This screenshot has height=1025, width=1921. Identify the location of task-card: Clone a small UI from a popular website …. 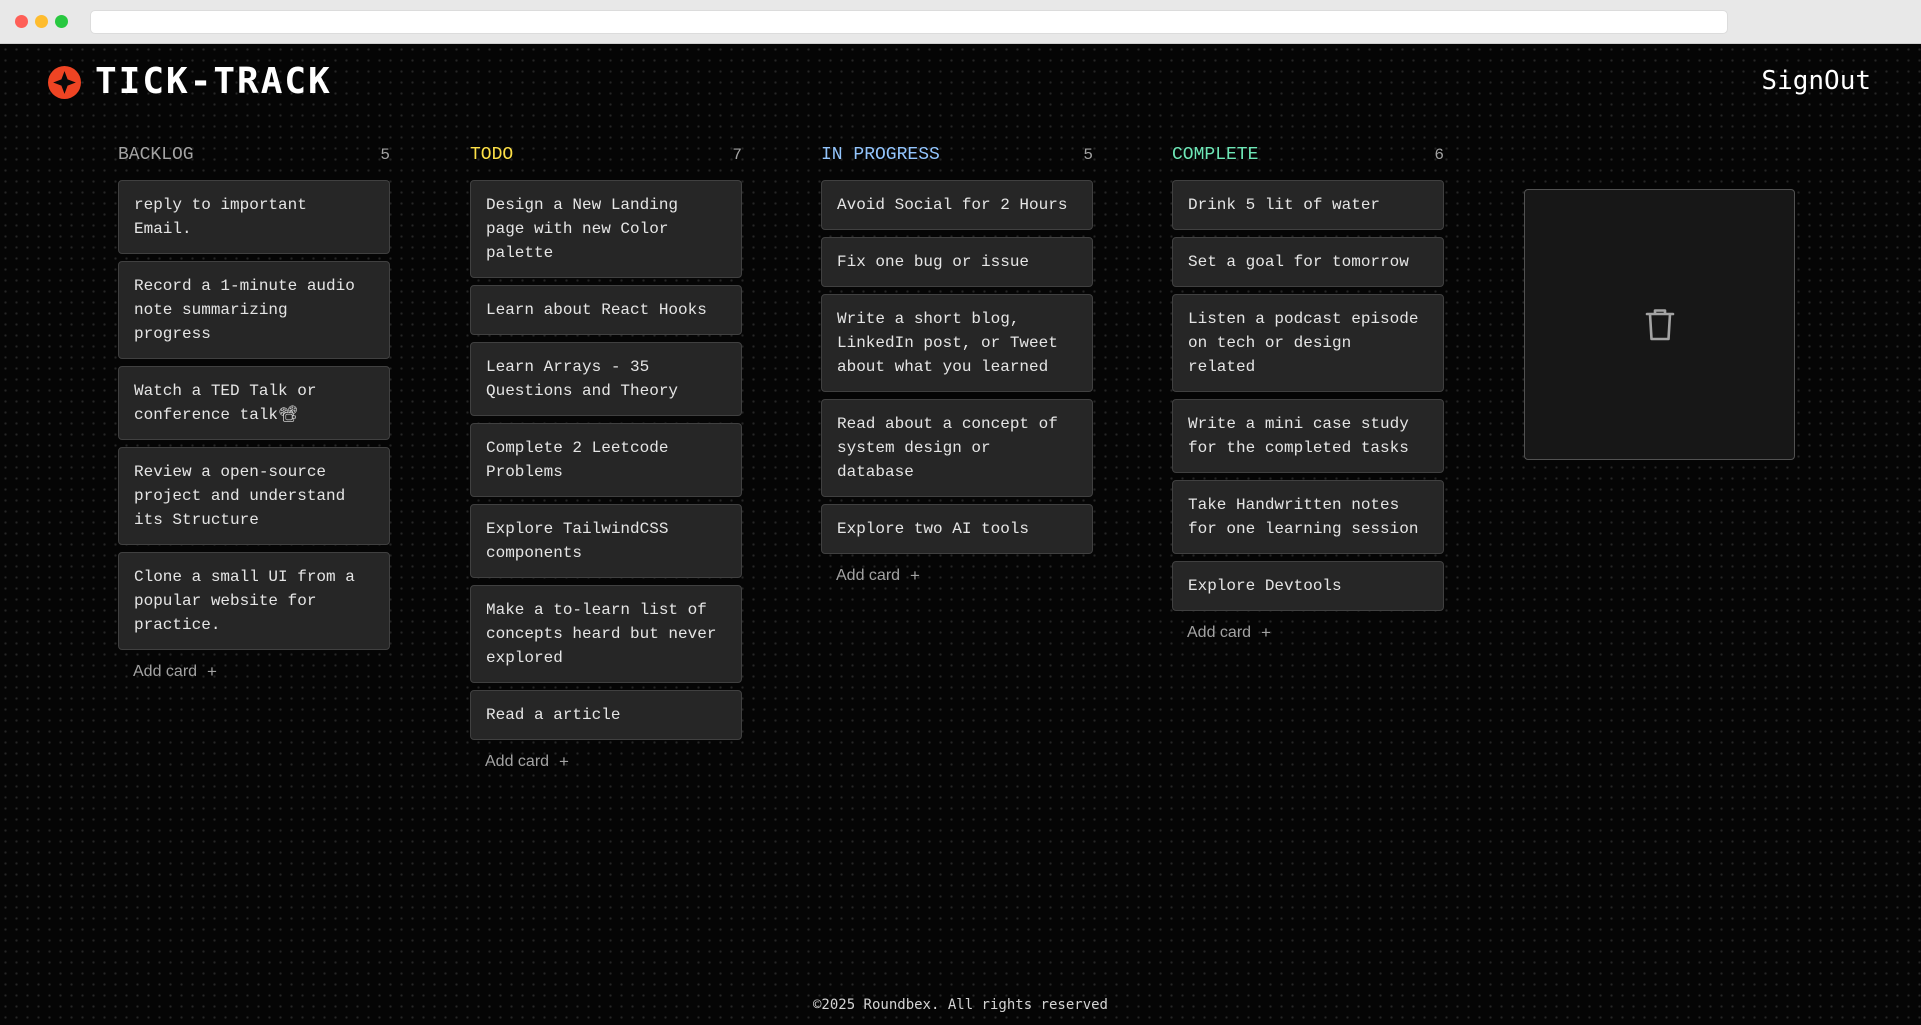
(254, 601).